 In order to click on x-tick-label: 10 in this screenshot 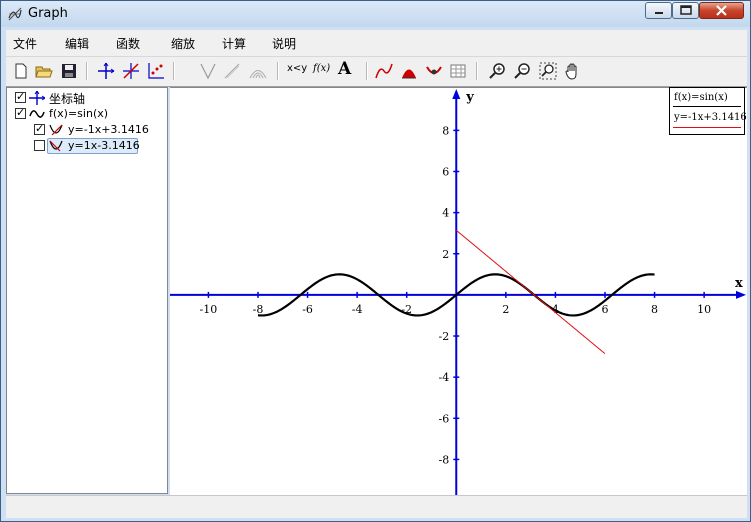, I will do `click(704, 309)`.